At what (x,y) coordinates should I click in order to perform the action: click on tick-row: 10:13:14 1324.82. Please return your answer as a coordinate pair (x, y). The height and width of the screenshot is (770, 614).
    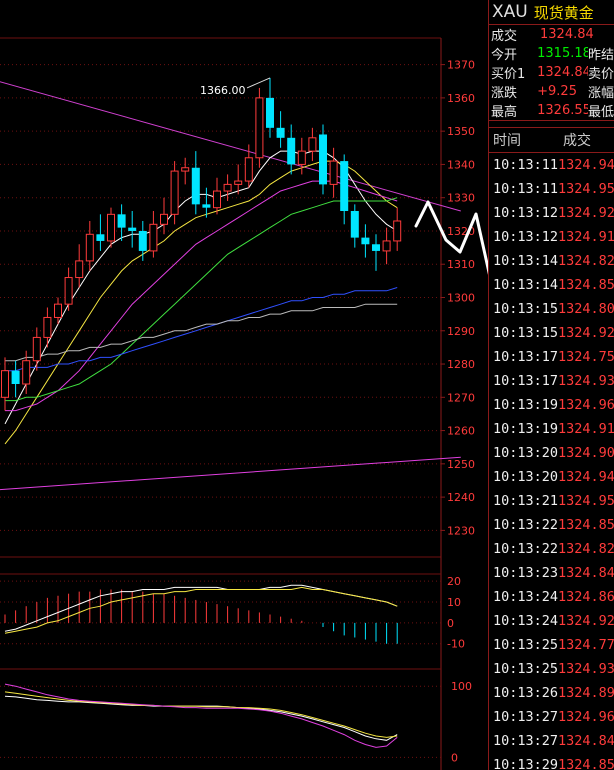
    Looking at the image, I should click on (551, 261).